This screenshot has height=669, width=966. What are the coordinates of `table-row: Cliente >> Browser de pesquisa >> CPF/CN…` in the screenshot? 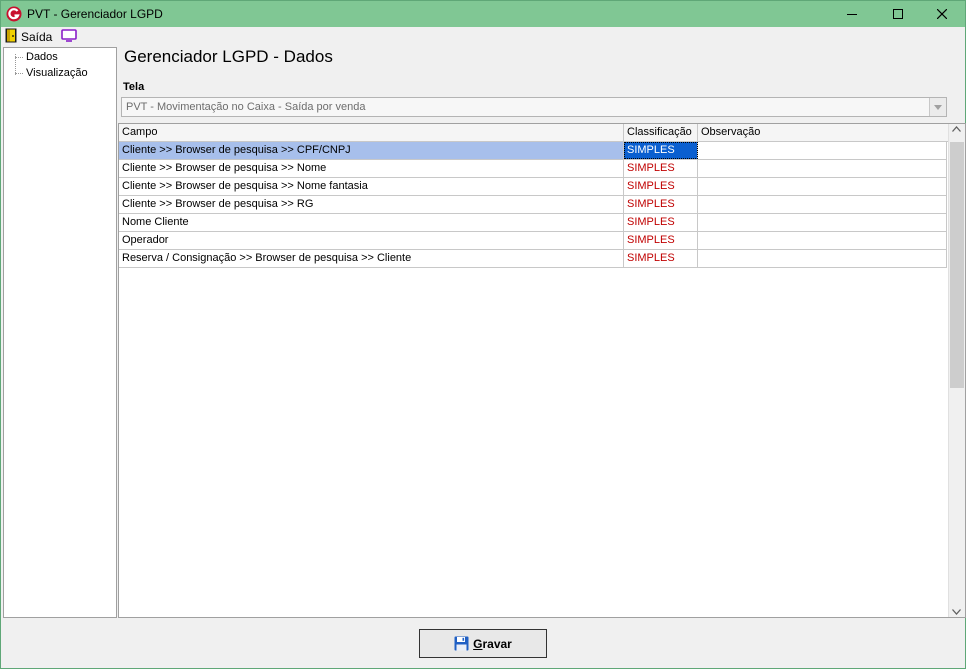 It's located at (533, 151).